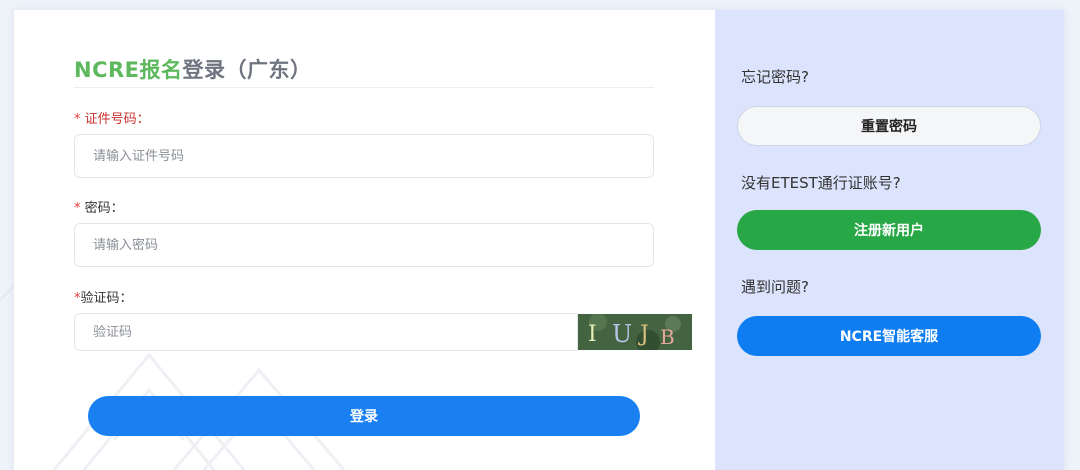 The image size is (1080, 470). Describe the element at coordinates (821, 183) in the screenshot. I see `no-account-question: 没有ETEST通行证账号?` at that location.